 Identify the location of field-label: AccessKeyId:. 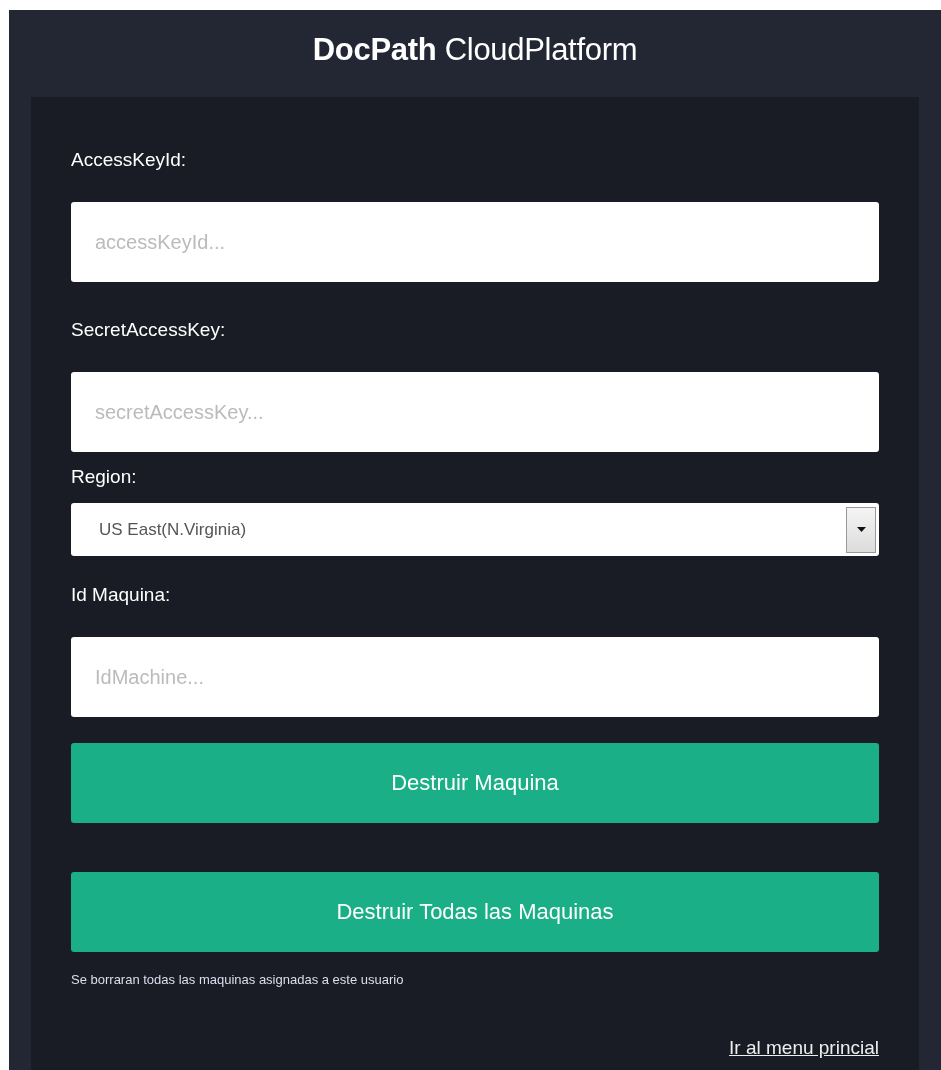
(129, 160).